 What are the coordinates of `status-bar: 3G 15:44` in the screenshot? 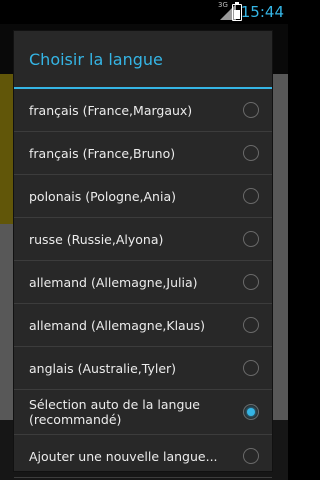 It's located at (144, 12).